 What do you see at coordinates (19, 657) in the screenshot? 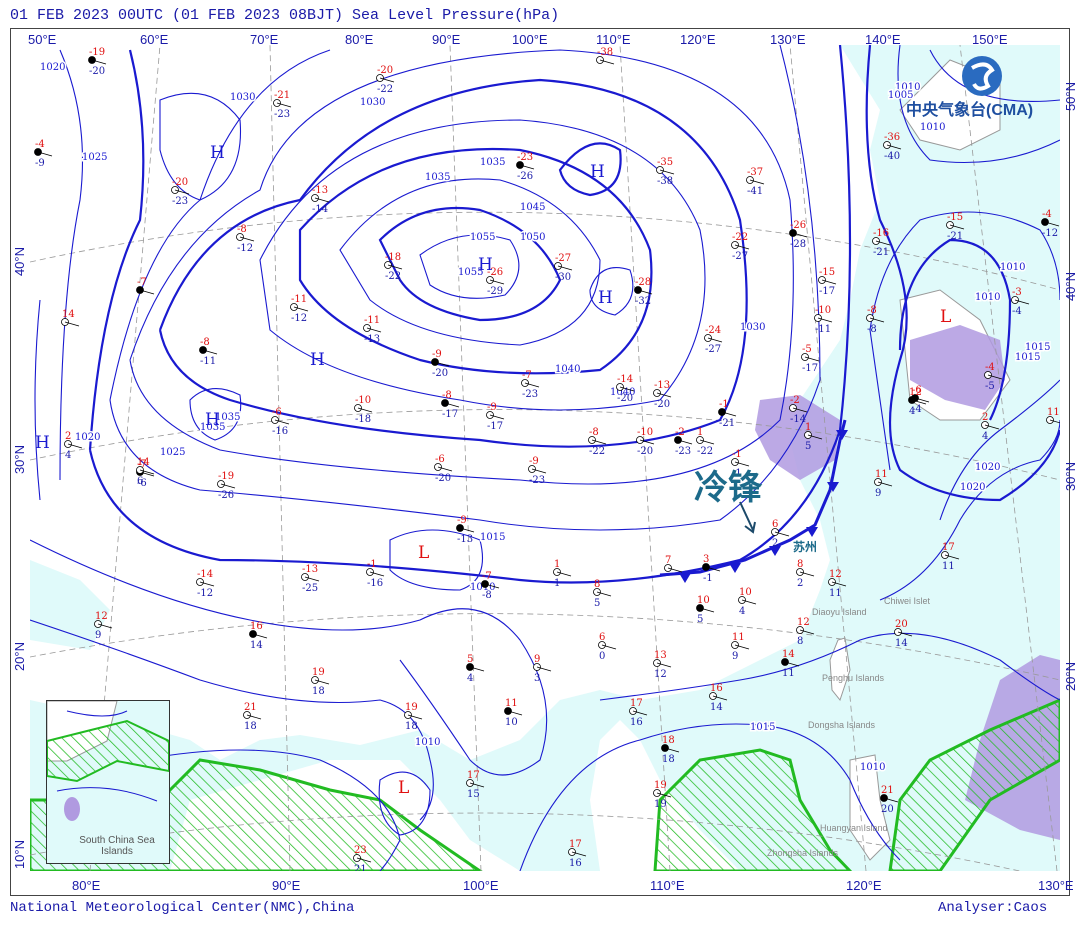
I see `left-lat-label: 20°N` at bounding box center [19, 657].